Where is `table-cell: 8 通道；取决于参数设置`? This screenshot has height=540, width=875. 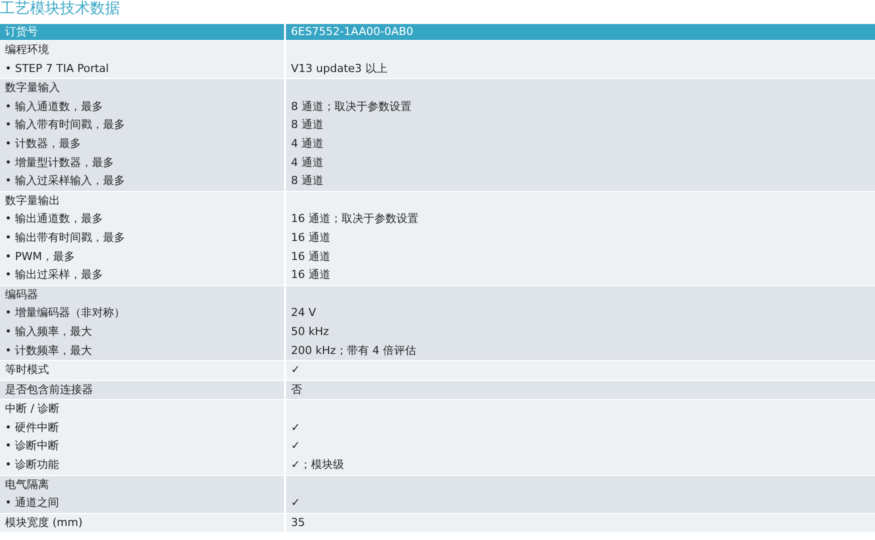
table-cell: 8 通道；取决于参数设置 is located at coordinates (580, 107).